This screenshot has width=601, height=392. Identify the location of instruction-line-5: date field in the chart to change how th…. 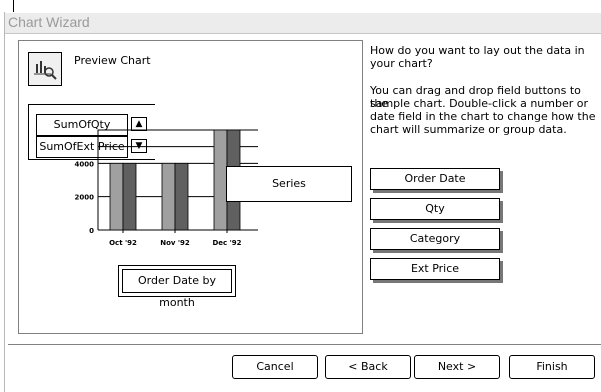
(483, 116).